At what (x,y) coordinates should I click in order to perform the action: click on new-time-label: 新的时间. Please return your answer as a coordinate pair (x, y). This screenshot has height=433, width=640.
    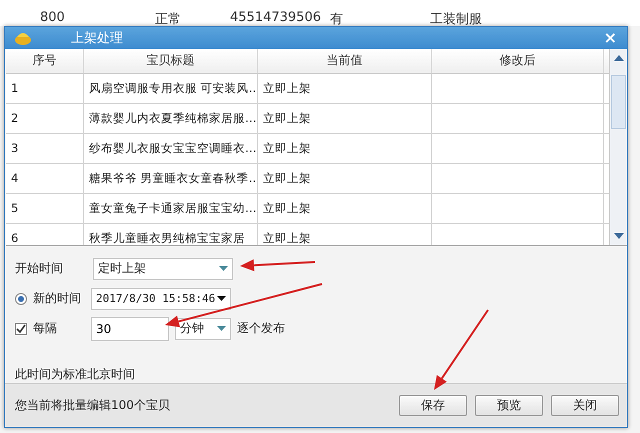
    Looking at the image, I should click on (57, 299).